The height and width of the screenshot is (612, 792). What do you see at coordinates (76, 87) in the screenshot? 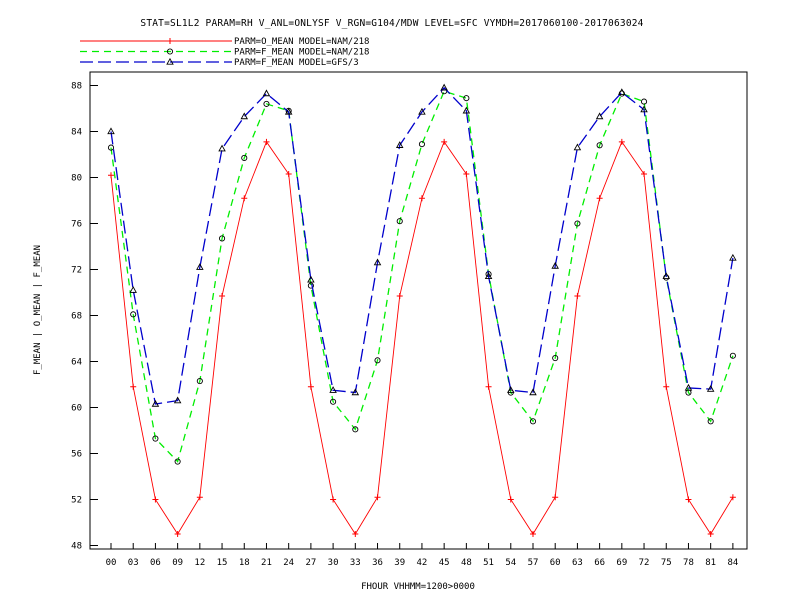
I see `y-tick-label: 88` at bounding box center [76, 87].